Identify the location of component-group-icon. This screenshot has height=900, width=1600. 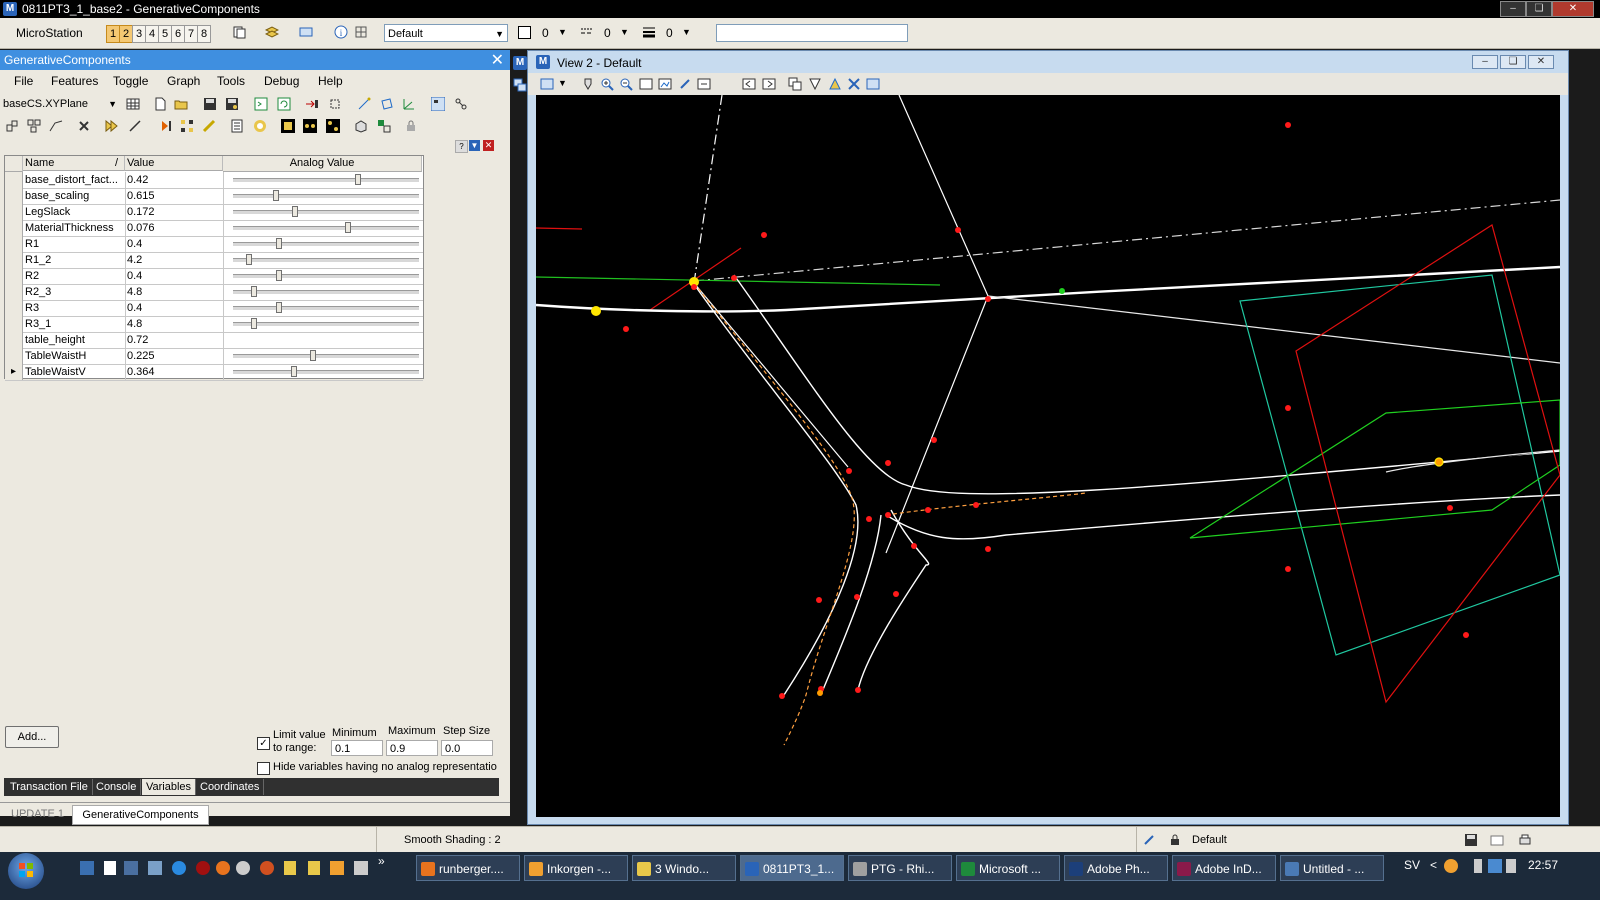
(34, 126).